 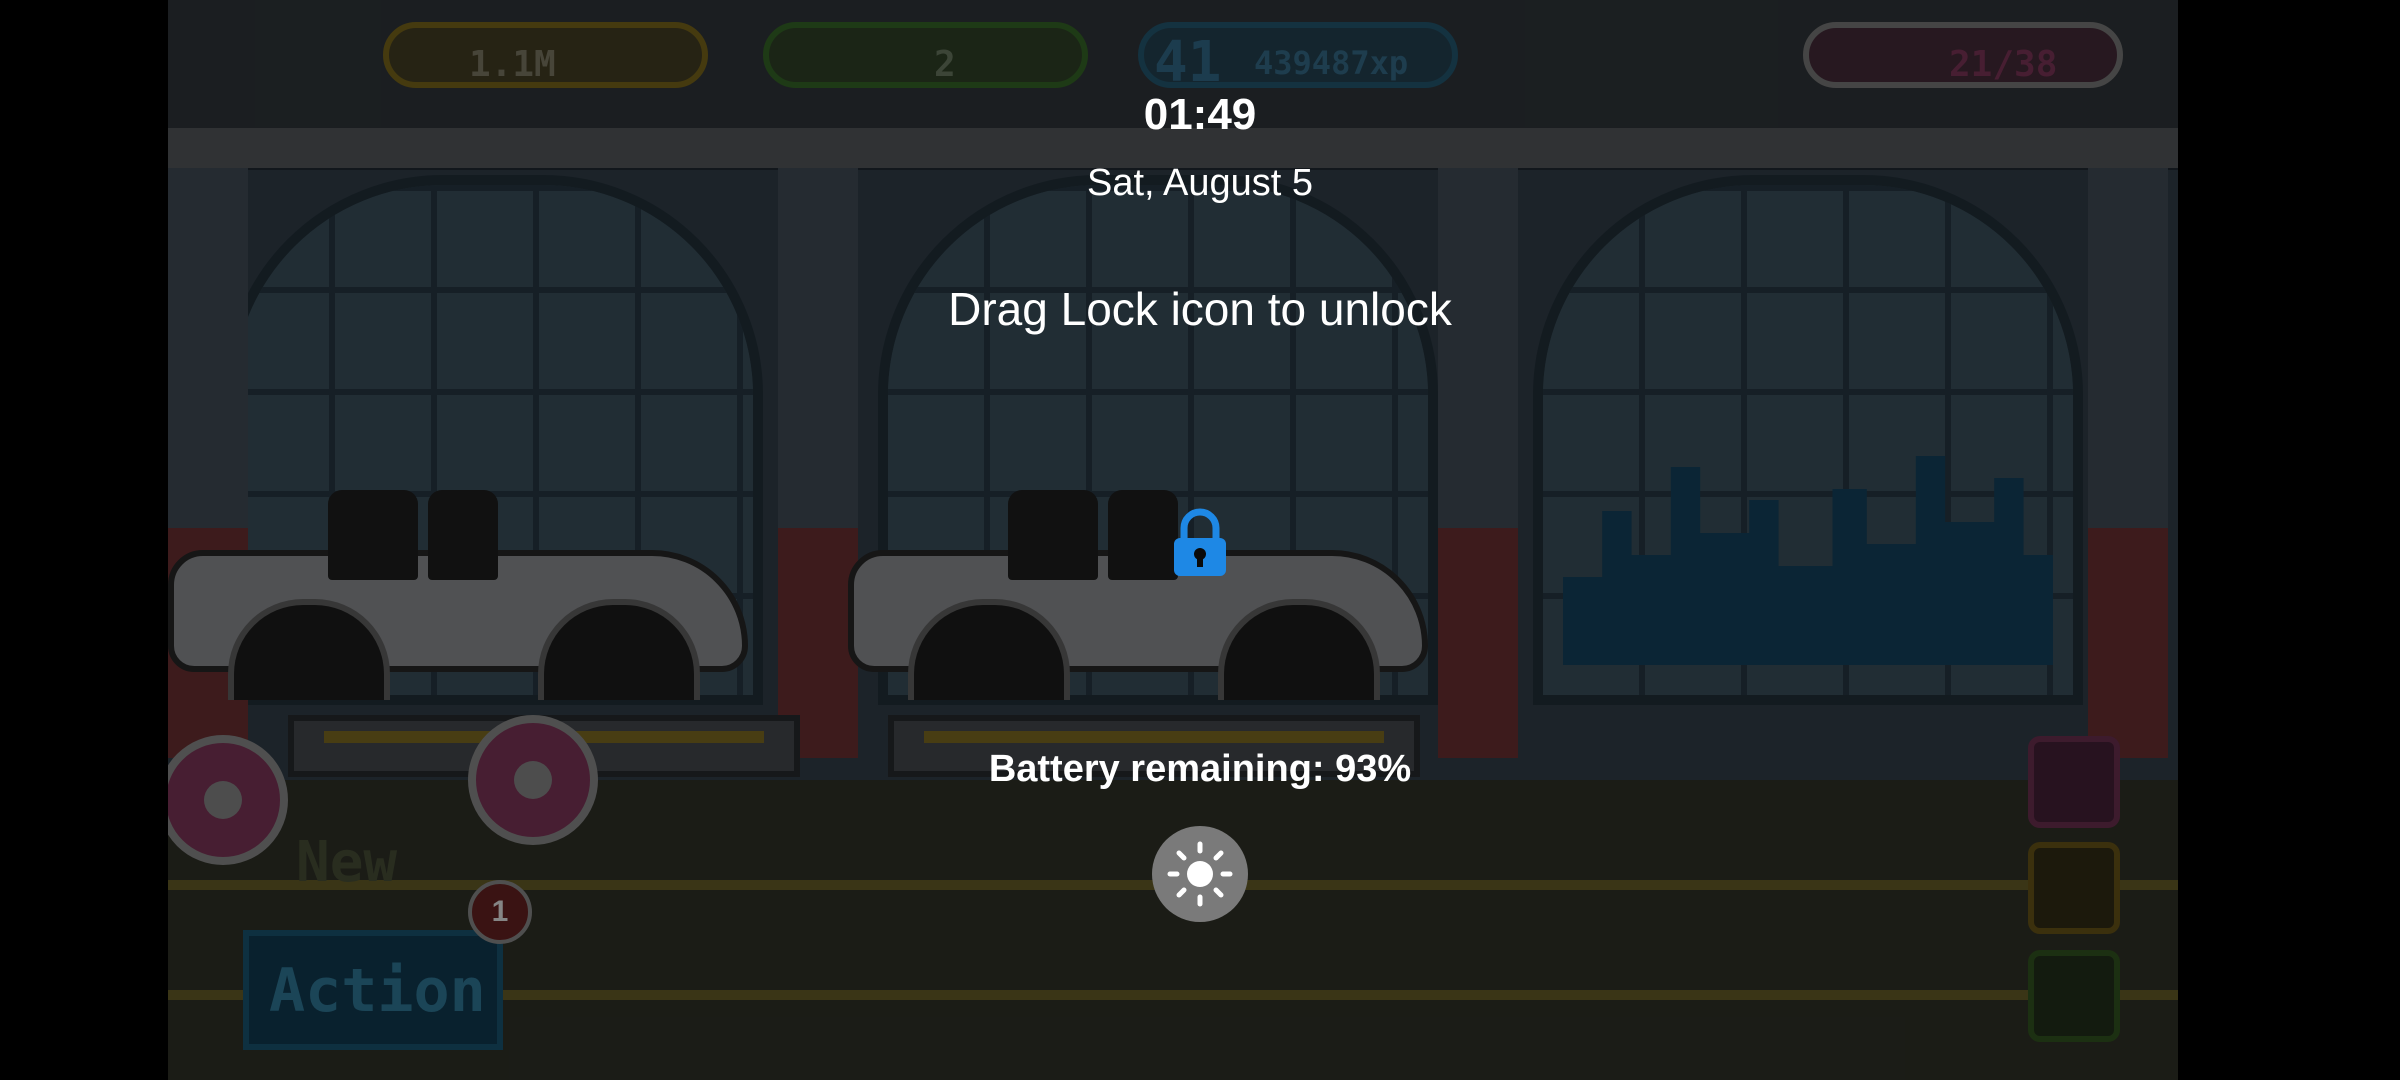 I want to click on unlock-hint: Drag Lock icon to unlock, so click(x=1200, y=309).